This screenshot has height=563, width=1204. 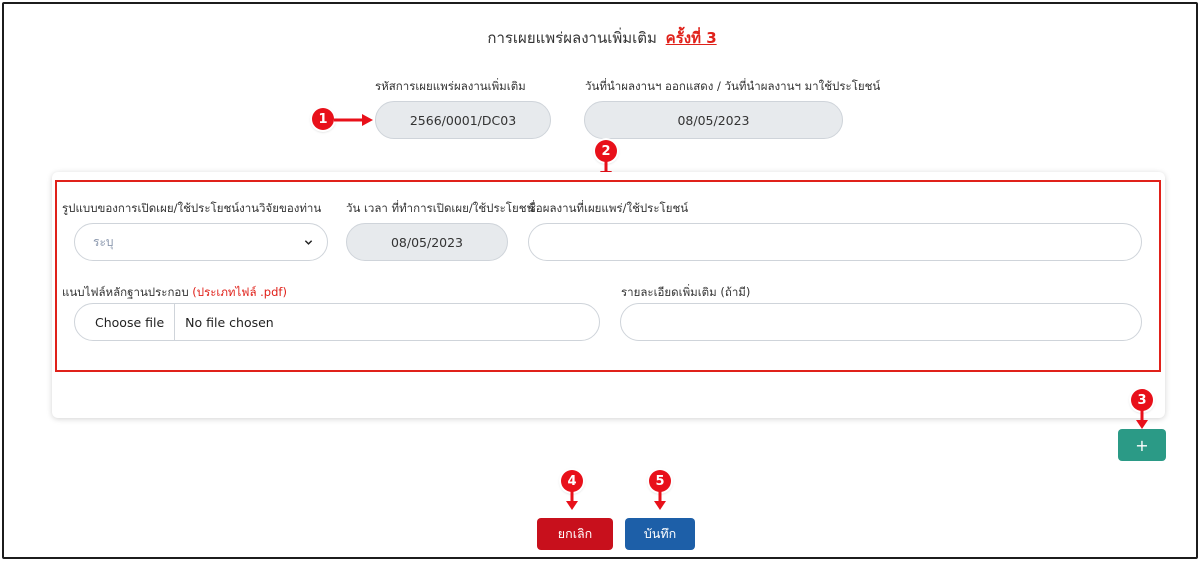 I want to click on details-label: รายละเอียดเพิ่มเติม (ถ้ามี), so click(x=686, y=292).